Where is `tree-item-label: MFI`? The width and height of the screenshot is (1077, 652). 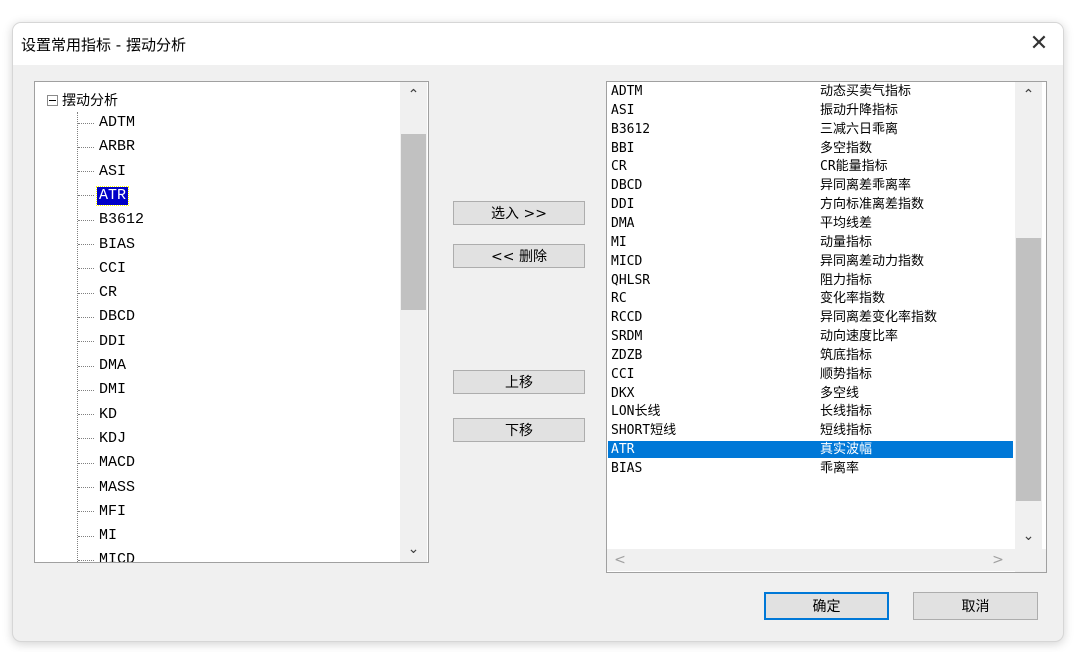
tree-item-label: MFI is located at coordinates (113, 511).